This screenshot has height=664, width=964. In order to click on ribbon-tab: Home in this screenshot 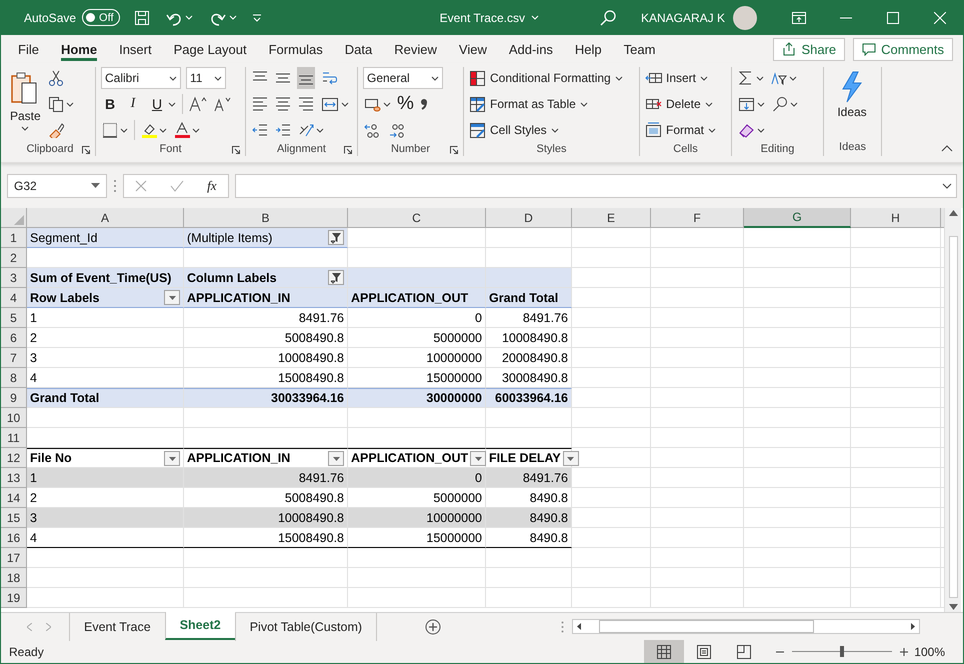, I will do `click(79, 49)`.